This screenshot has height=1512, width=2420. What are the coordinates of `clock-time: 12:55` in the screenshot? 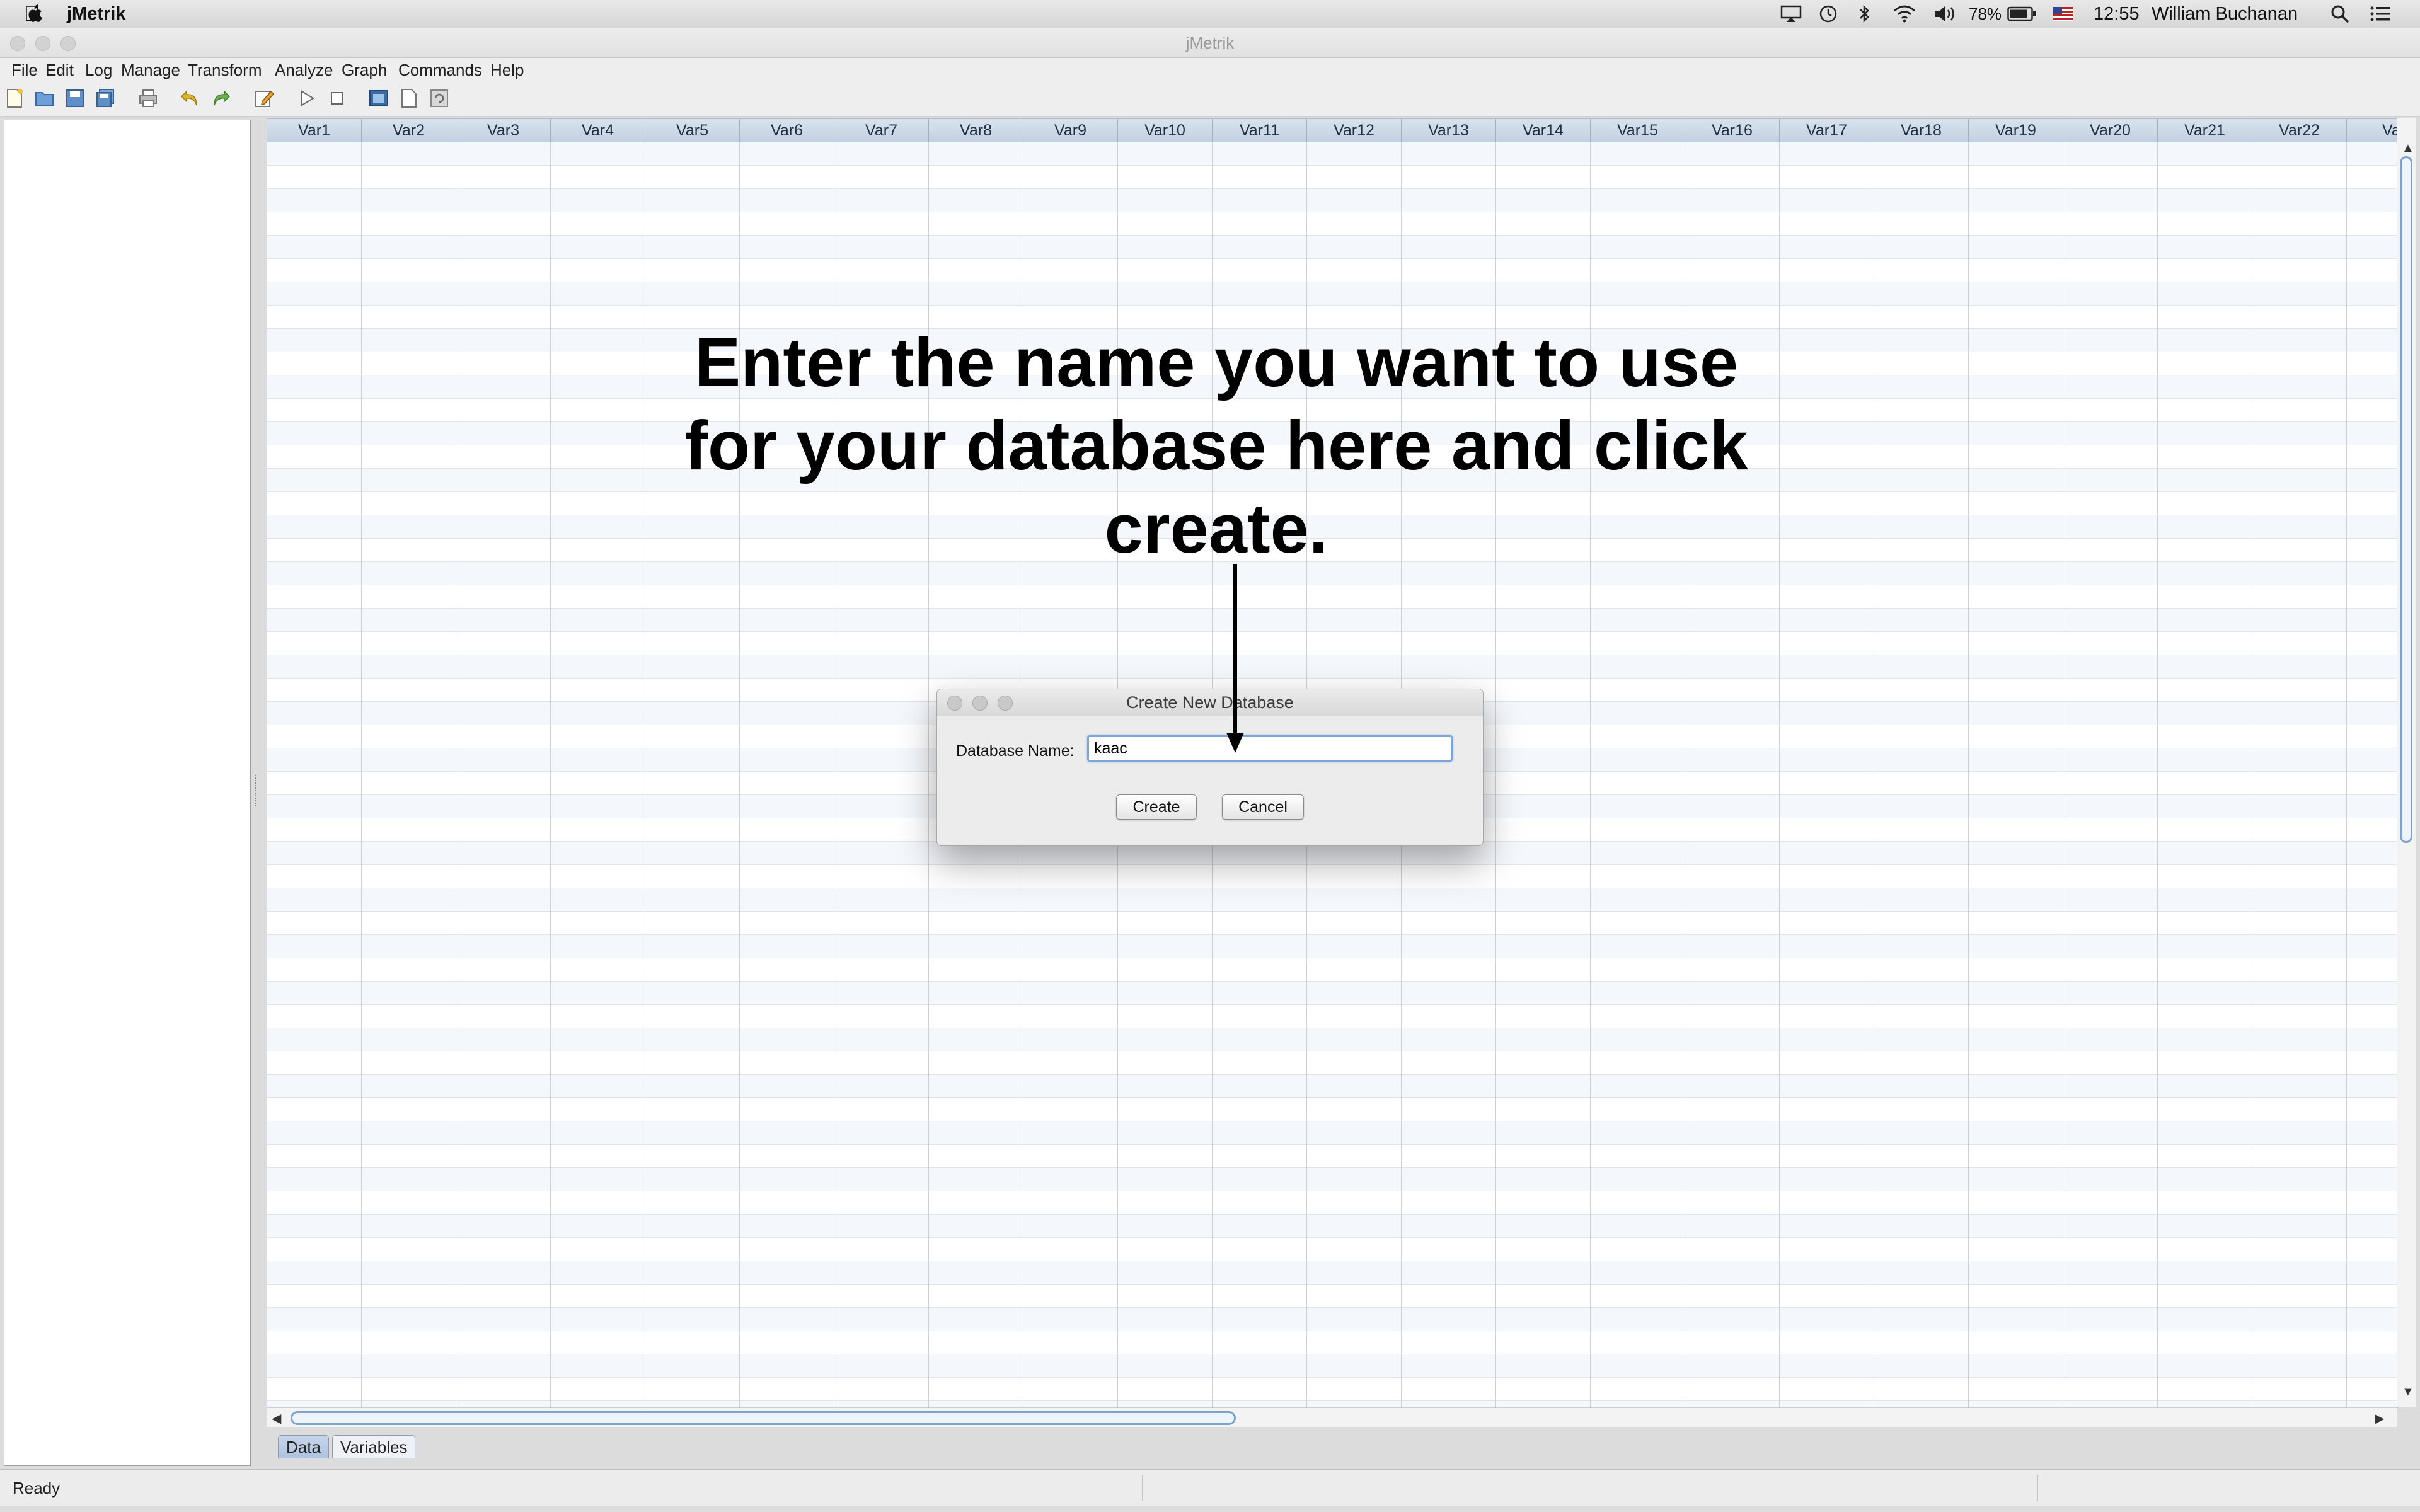 It's located at (2117, 14).